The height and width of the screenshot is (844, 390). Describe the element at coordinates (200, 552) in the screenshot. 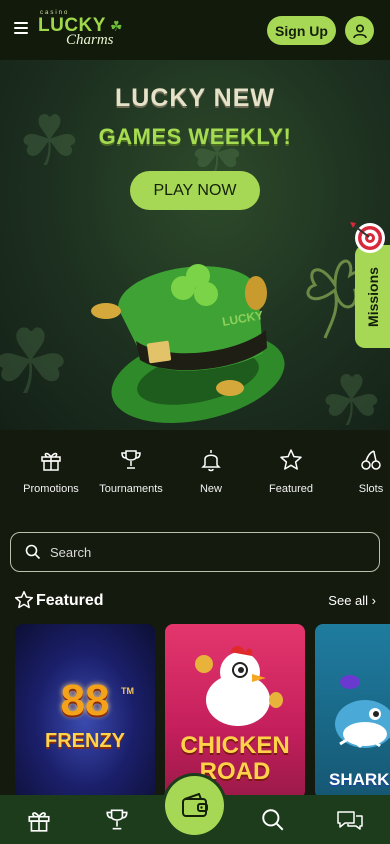

I see `search-input` at that location.